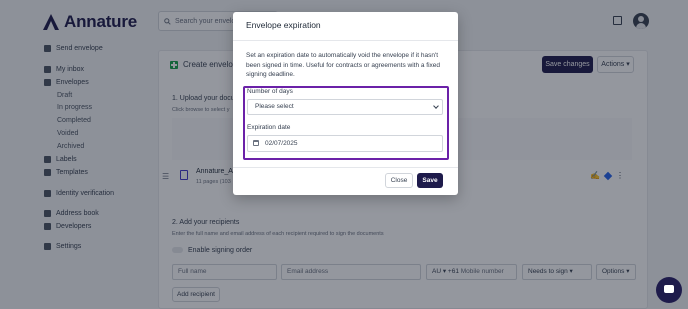 The width and height of the screenshot is (688, 309). I want to click on calendar-icon, so click(256, 143).